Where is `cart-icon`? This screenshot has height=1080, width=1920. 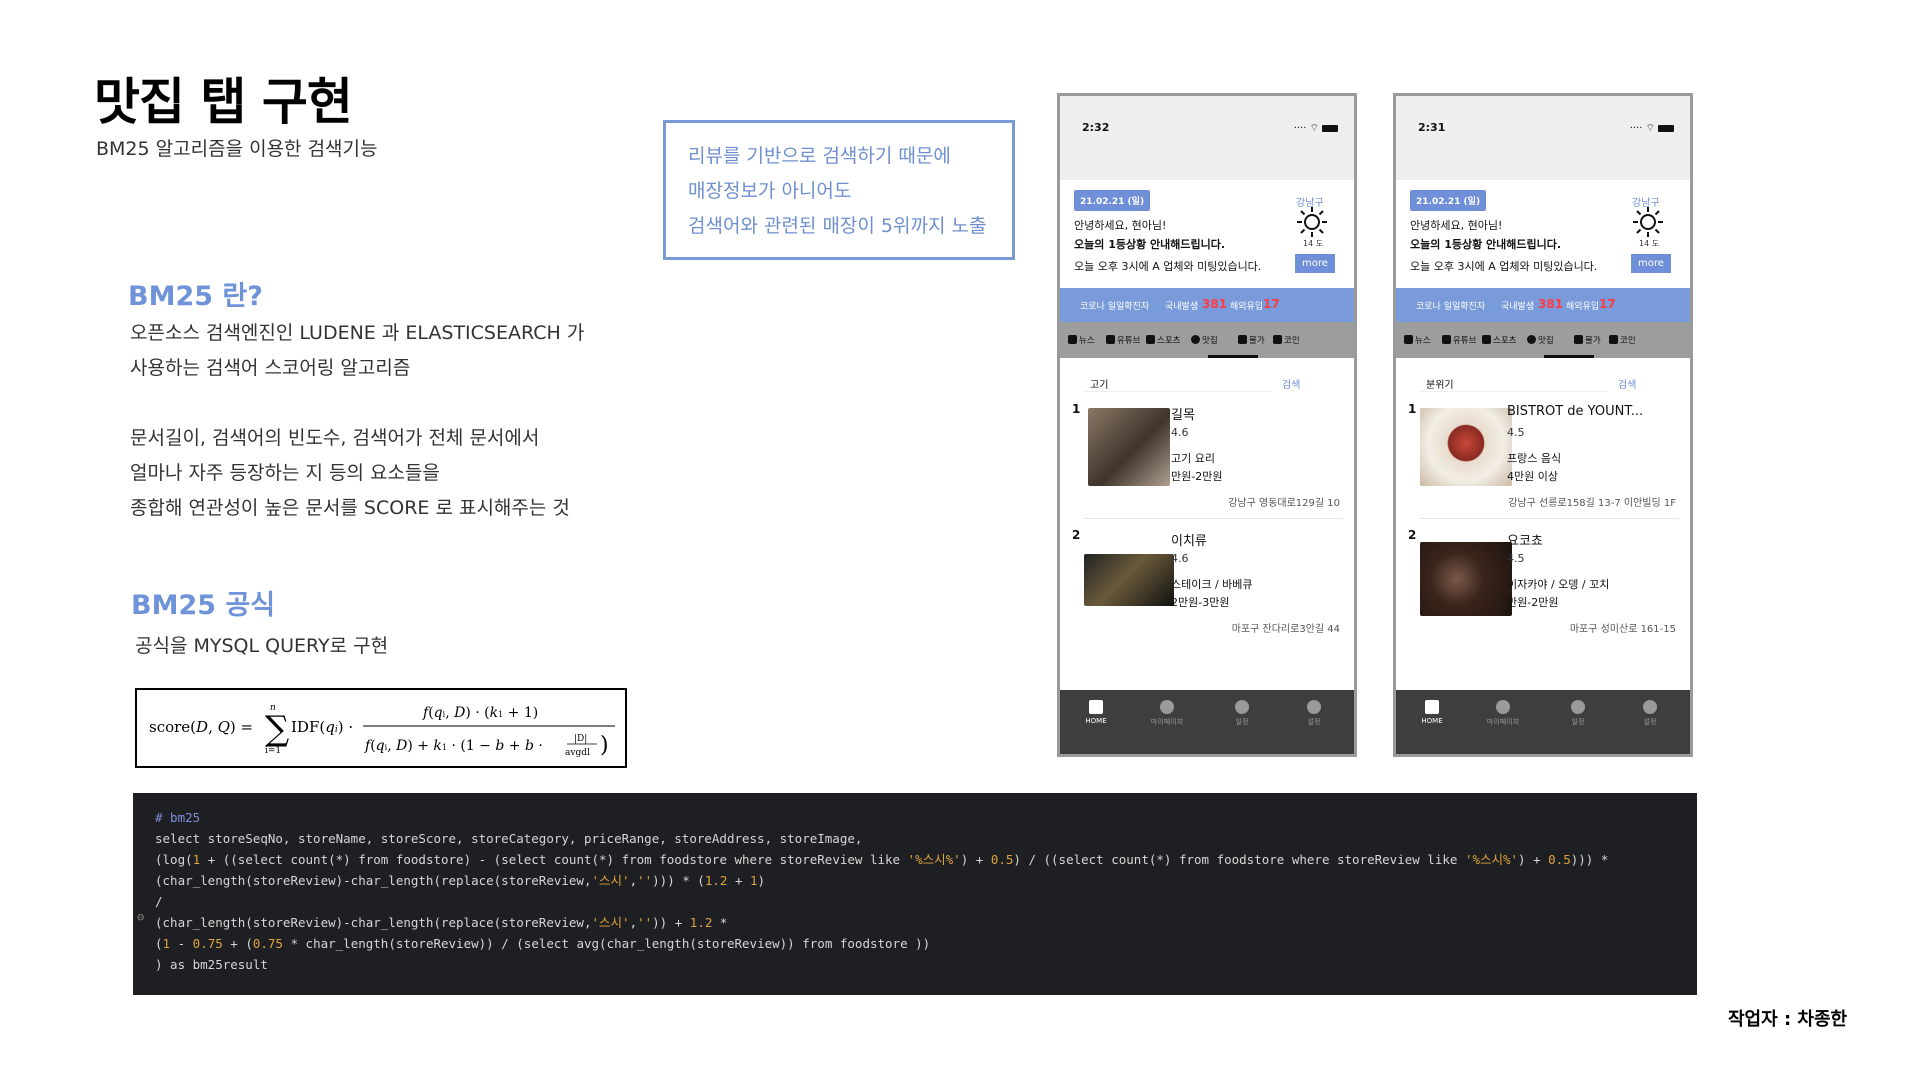
cart-icon is located at coordinates (1242, 339).